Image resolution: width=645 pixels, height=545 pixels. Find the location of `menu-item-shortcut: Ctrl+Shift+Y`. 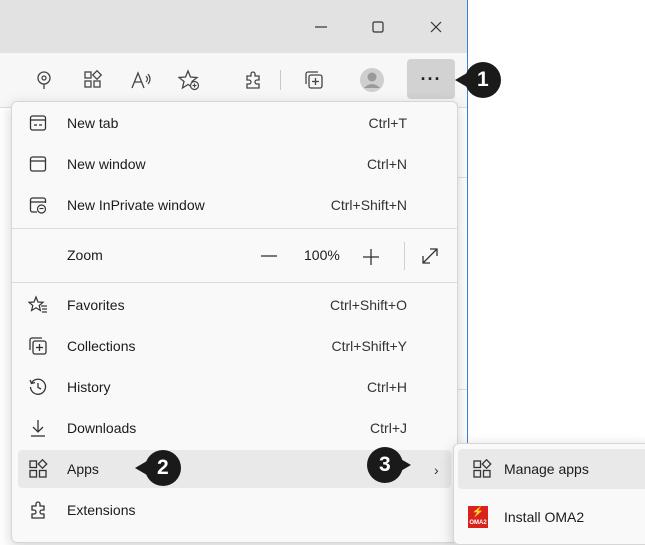

menu-item-shortcut: Ctrl+Shift+Y is located at coordinates (369, 346).